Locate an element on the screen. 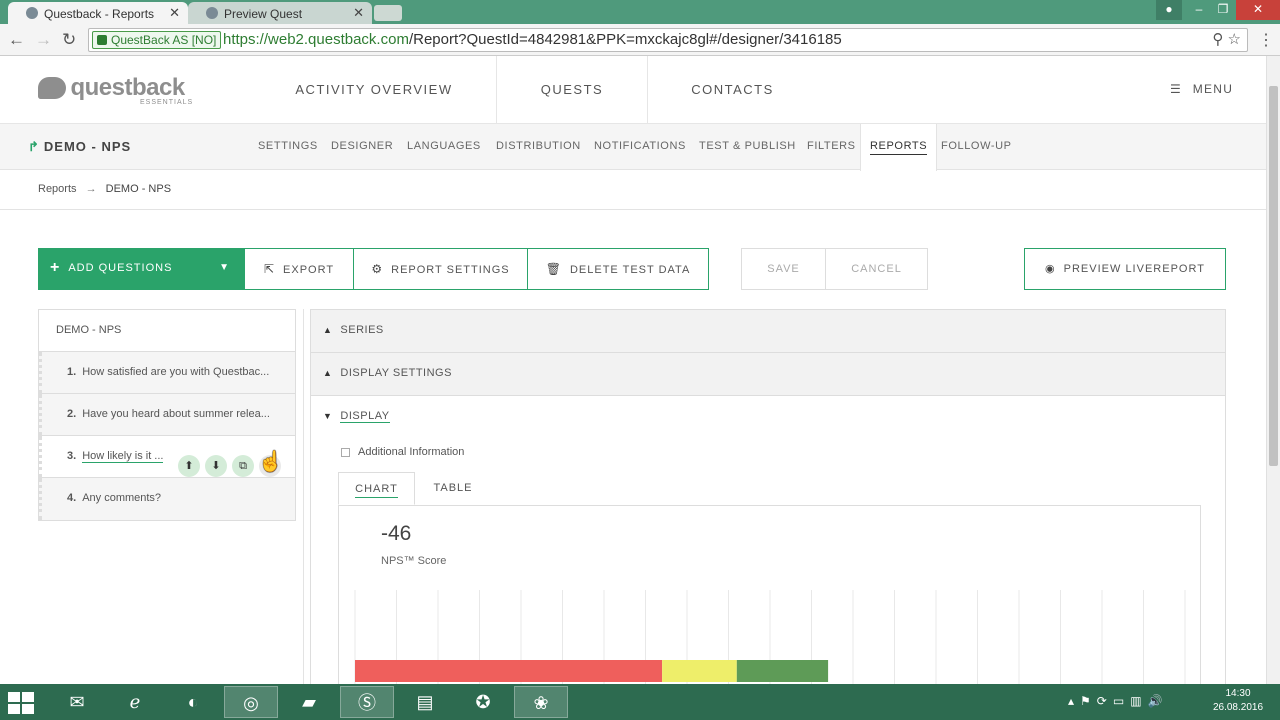 The width and height of the screenshot is (1280, 720). report-settings-button: ⚙ REPORT SETTINGS is located at coordinates (441, 269).